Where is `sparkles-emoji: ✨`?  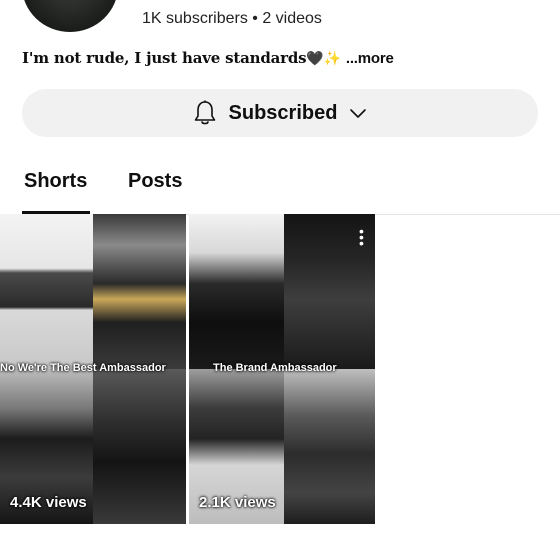 sparkles-emoji: ✨ is located at coordinates (332, 59).